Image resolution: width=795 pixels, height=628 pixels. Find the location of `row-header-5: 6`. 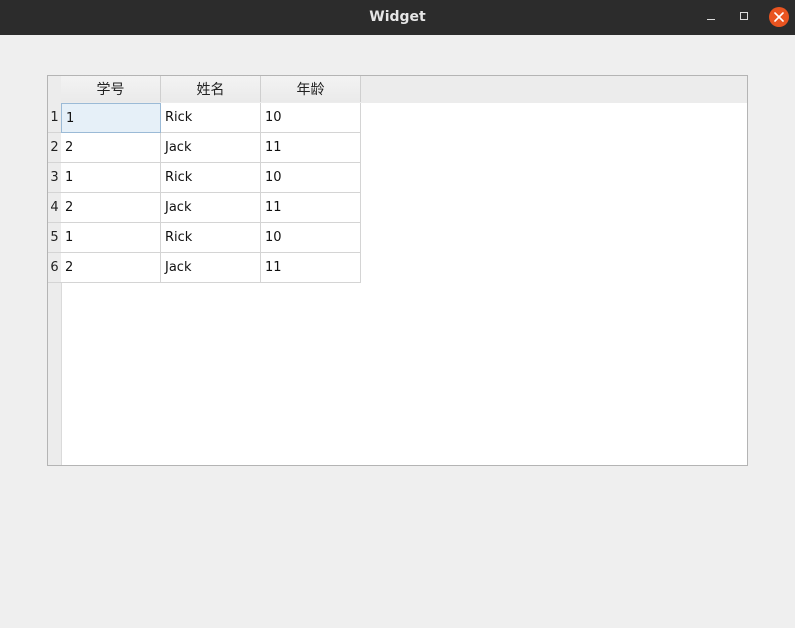

row-header-5: 6 is located at coordinates (54, 268).